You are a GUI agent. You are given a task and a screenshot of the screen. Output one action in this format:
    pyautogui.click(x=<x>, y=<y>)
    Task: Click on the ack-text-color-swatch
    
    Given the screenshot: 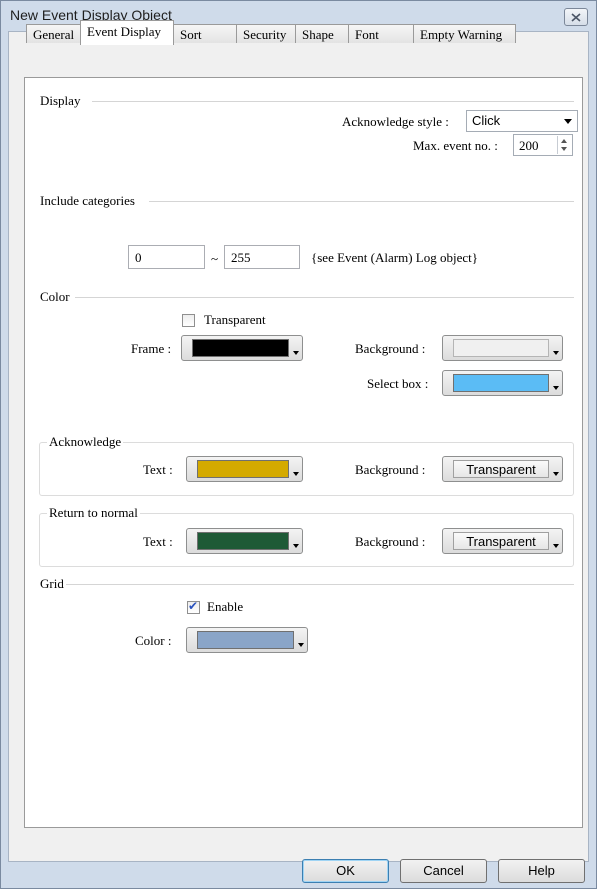 What is the action you would take?
    pyautogui.click(x=243, y=469)
    